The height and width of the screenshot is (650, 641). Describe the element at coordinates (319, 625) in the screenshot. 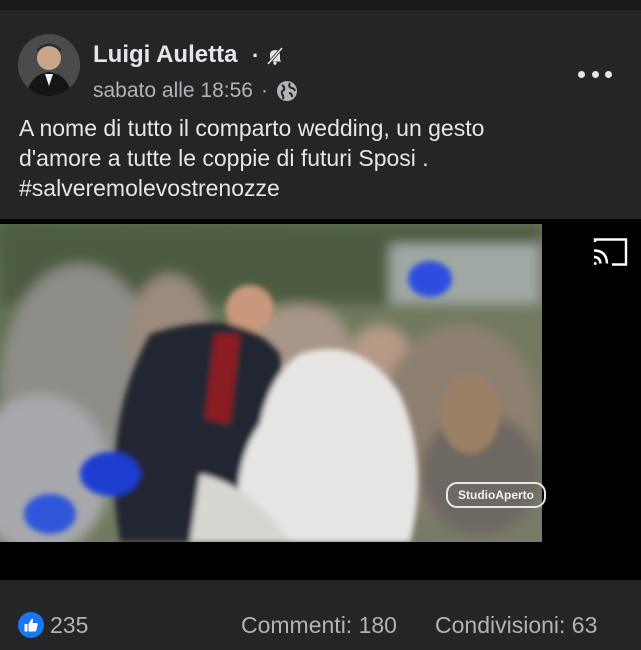

I see `comments-count: Commenti: 180` at that location.